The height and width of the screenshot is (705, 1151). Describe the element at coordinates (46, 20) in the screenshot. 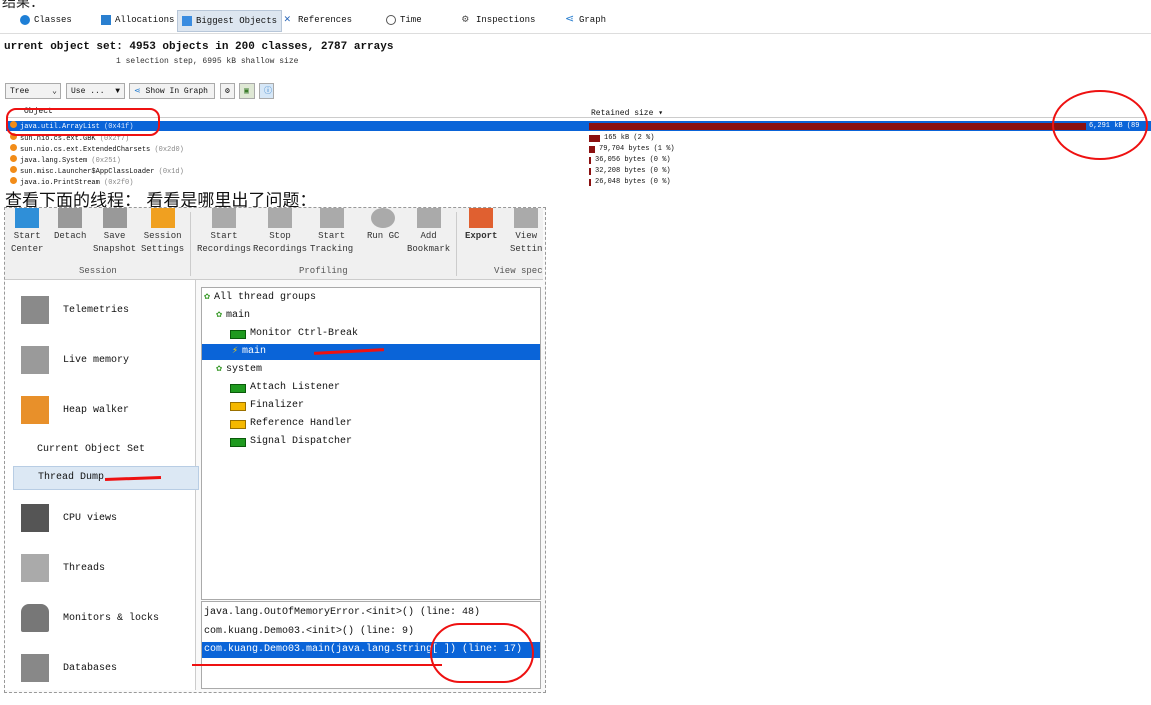

I see `tab-classes: Classes` at that location.